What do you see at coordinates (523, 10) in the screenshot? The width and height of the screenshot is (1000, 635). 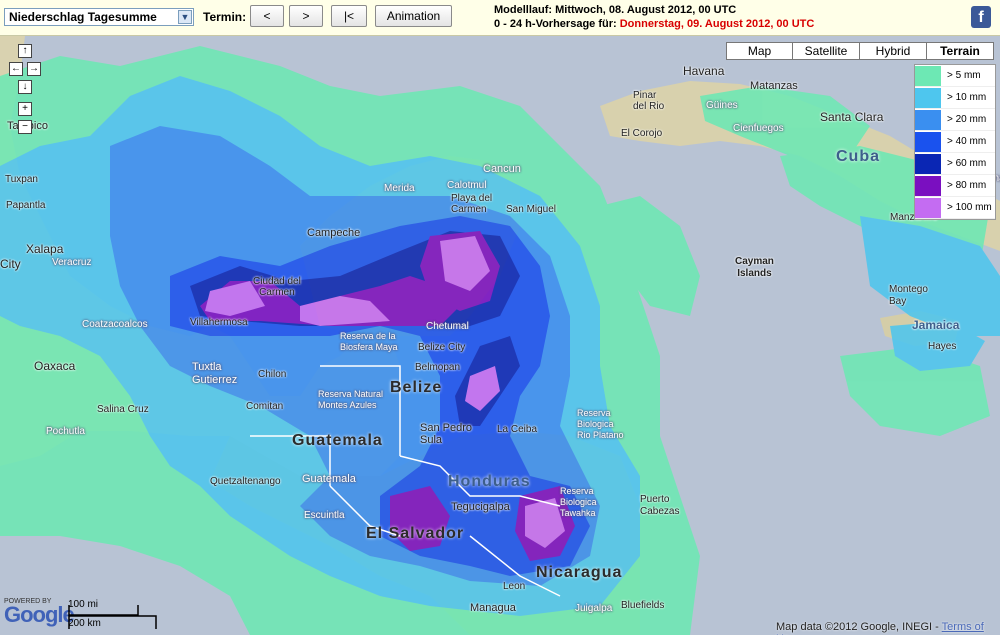 I see `model-run-label: Modelllauf:` at bounding box center [523, 10].